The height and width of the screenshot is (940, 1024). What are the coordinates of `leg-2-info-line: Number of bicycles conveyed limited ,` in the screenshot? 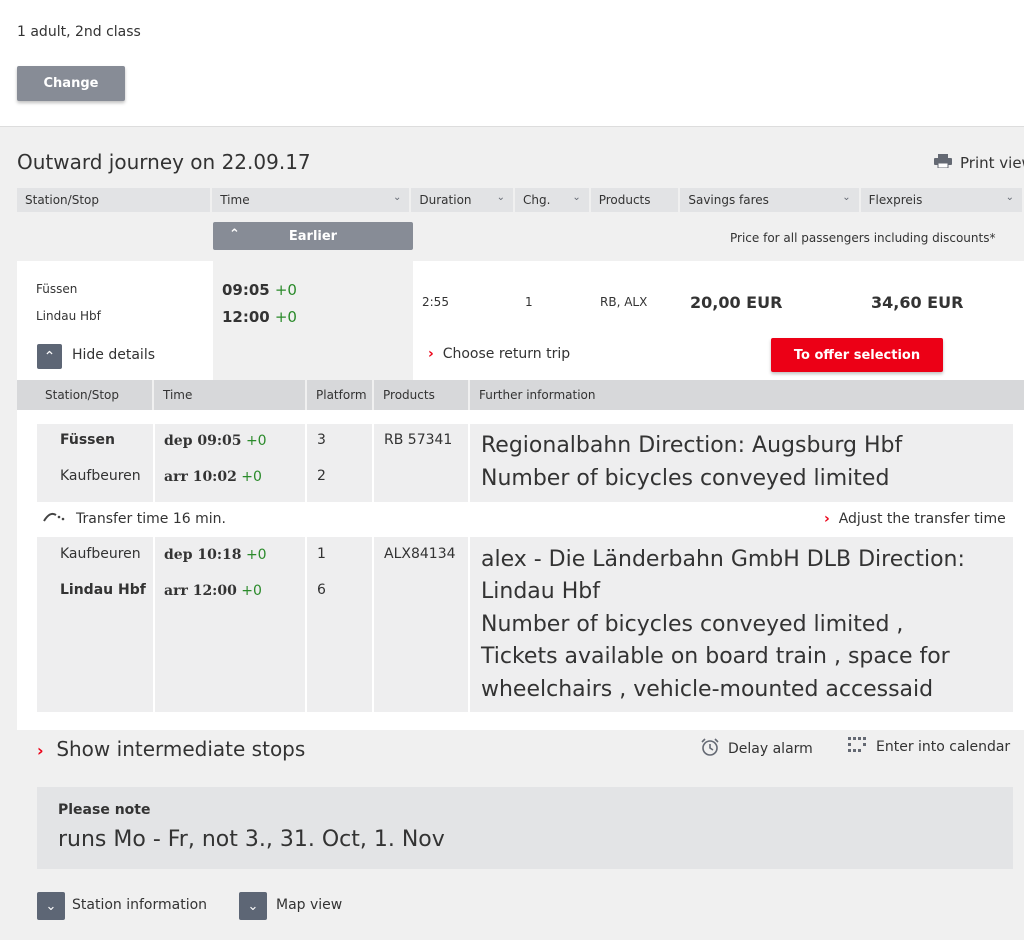 It's located at (692, 624).